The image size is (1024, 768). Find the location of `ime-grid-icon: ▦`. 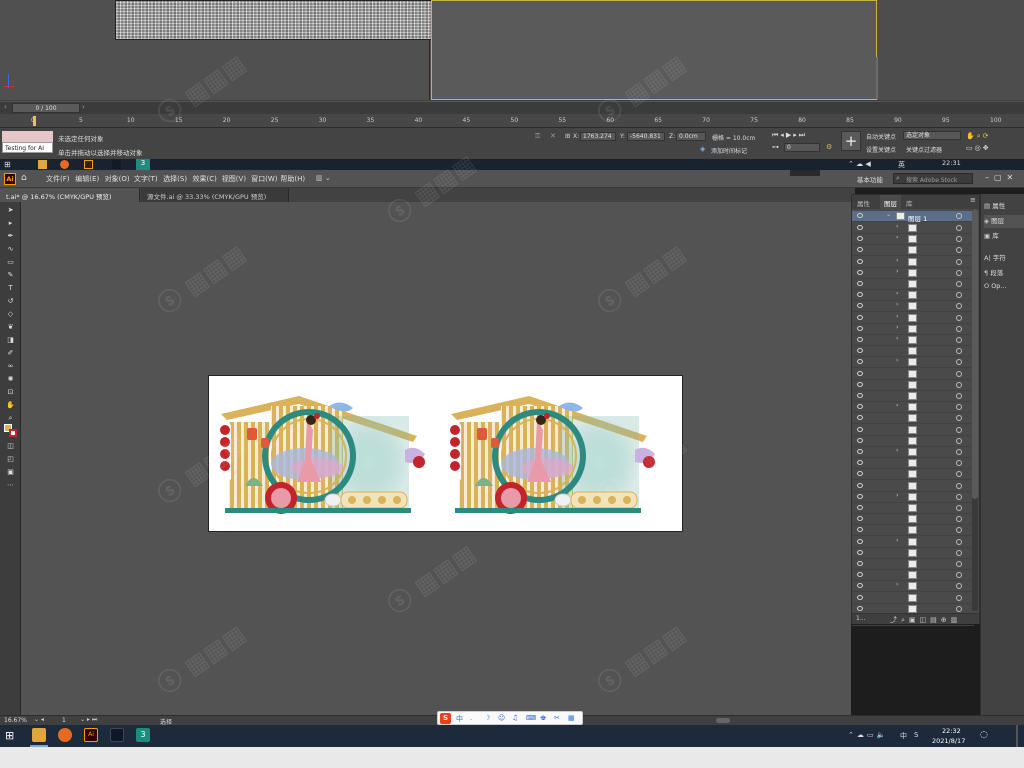

ime-grid-icon: ▦ is located at coordinates (571, 718).